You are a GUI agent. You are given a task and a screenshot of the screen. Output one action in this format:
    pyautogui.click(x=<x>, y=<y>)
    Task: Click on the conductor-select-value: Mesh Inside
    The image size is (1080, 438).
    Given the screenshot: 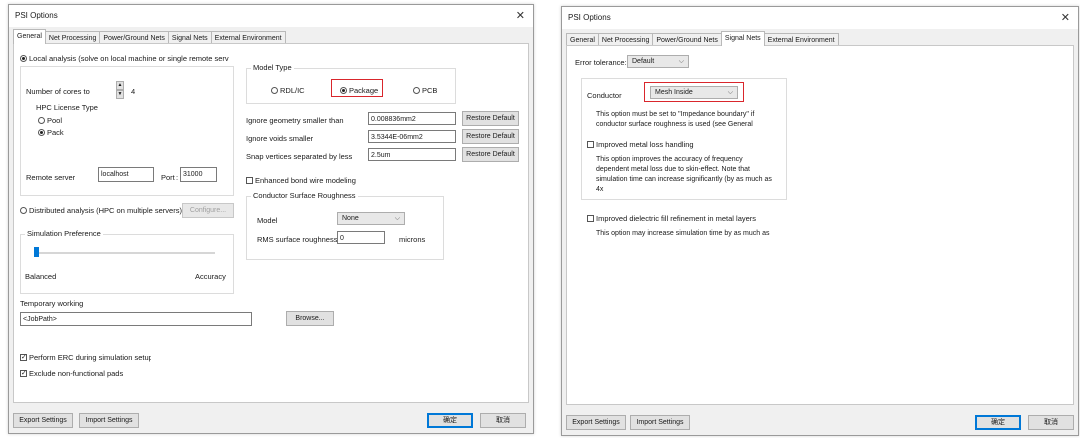 What is the action you would take?
    pyautogui.click(x=674, y=92)
    